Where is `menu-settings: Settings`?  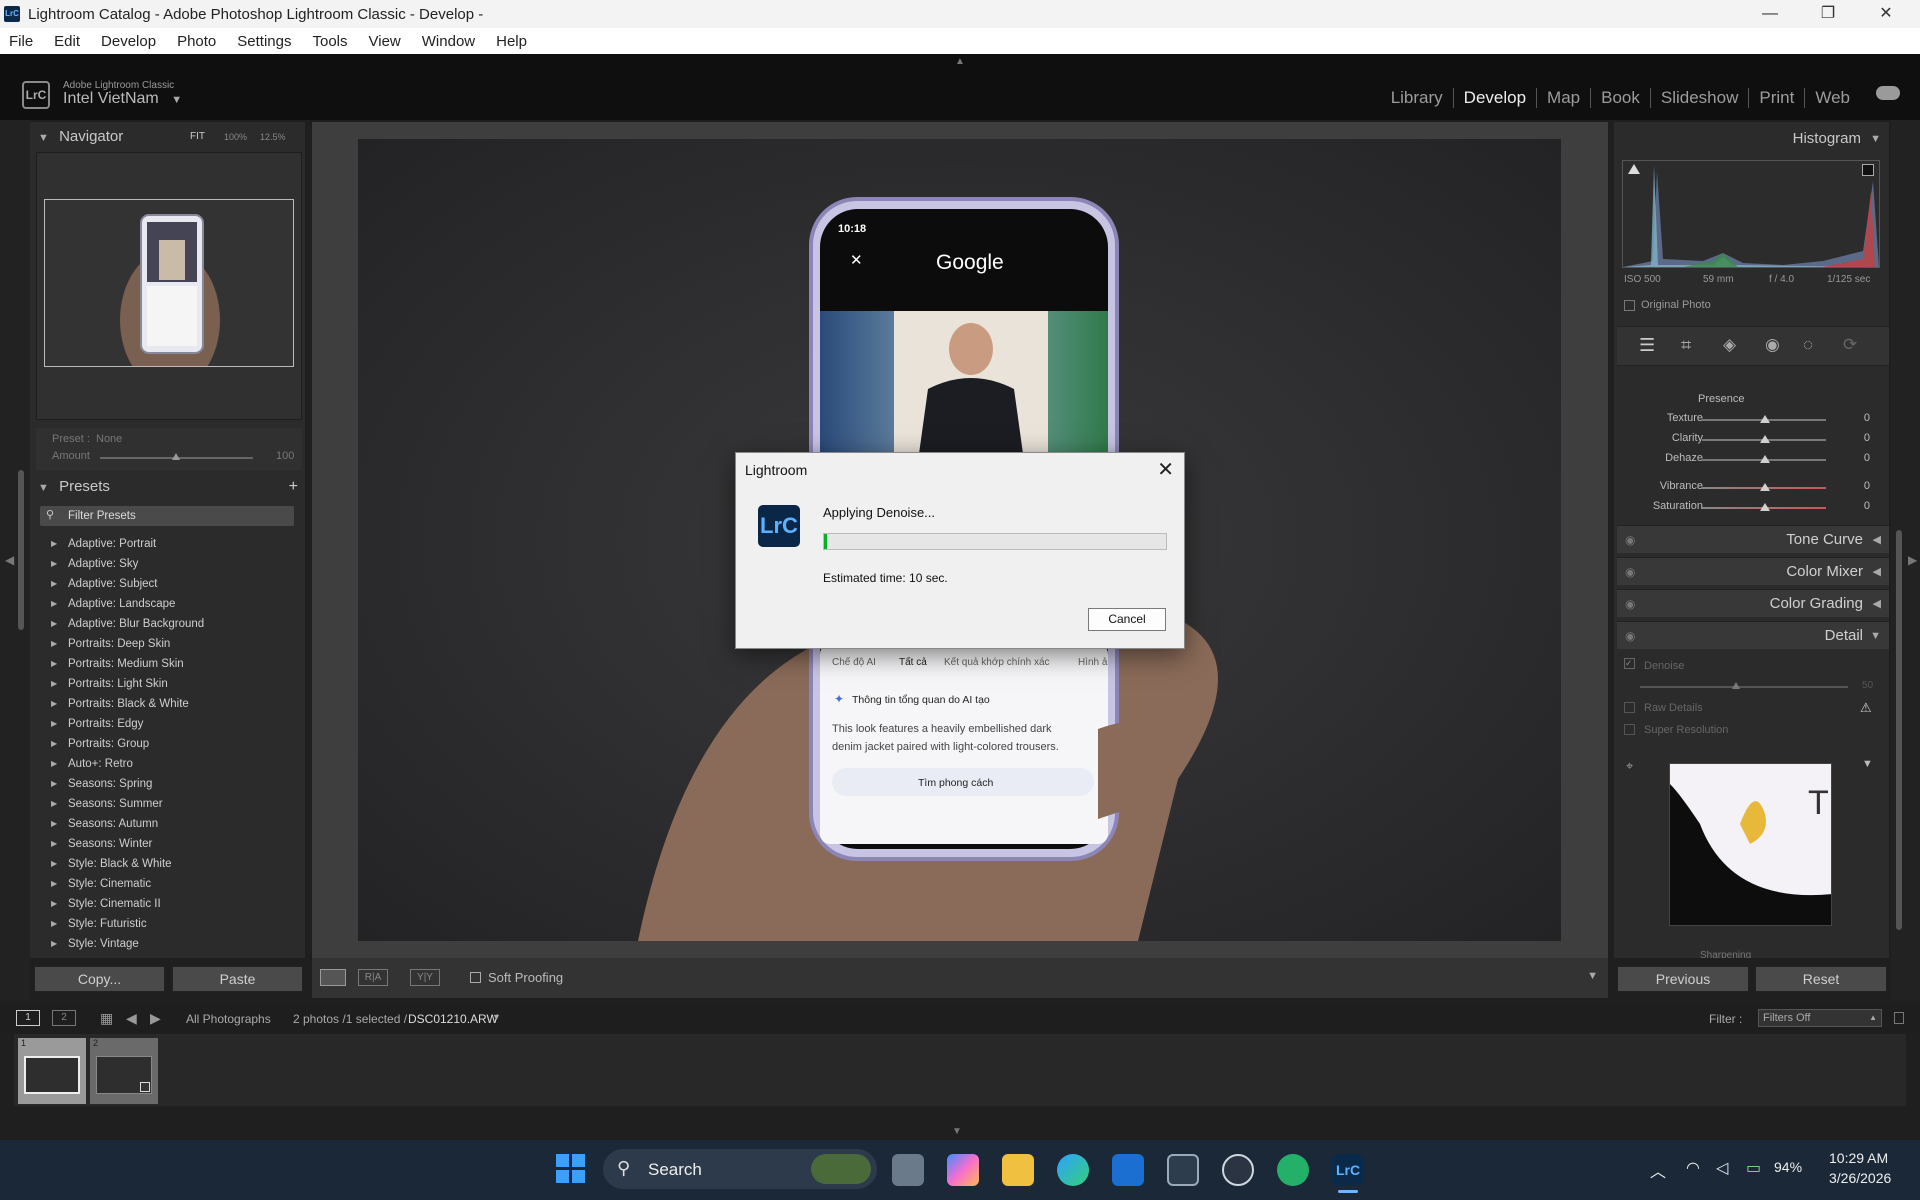
menu-settings: Settings is located at coordinates (264, 41).